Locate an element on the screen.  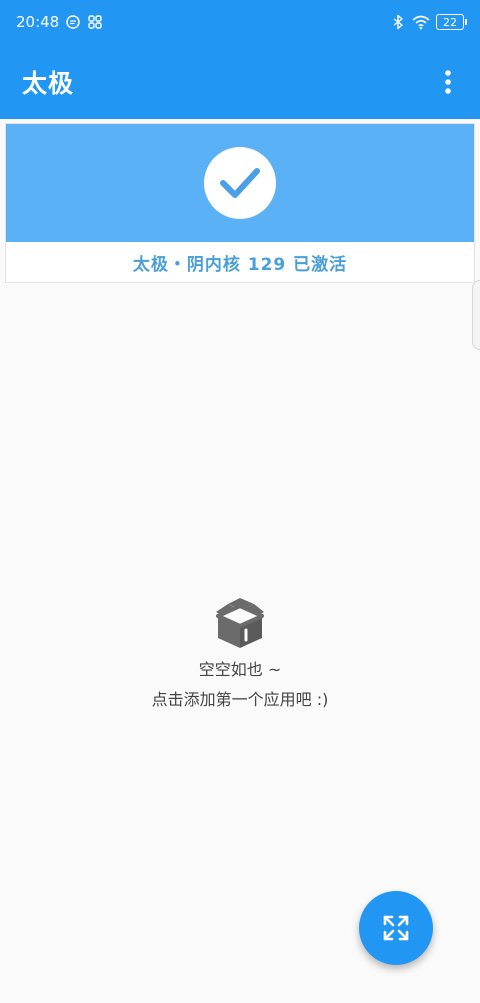
app-bar: 太极 is located at coordinates (240, 81).